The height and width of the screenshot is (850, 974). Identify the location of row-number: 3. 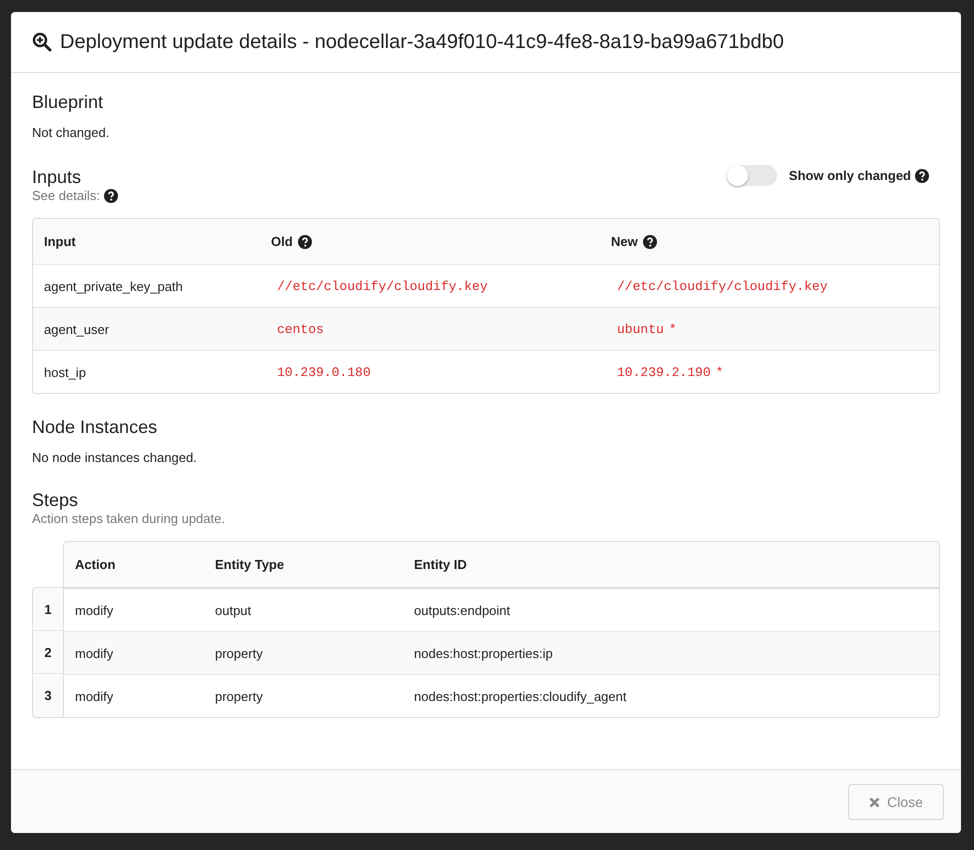
(48, 694).